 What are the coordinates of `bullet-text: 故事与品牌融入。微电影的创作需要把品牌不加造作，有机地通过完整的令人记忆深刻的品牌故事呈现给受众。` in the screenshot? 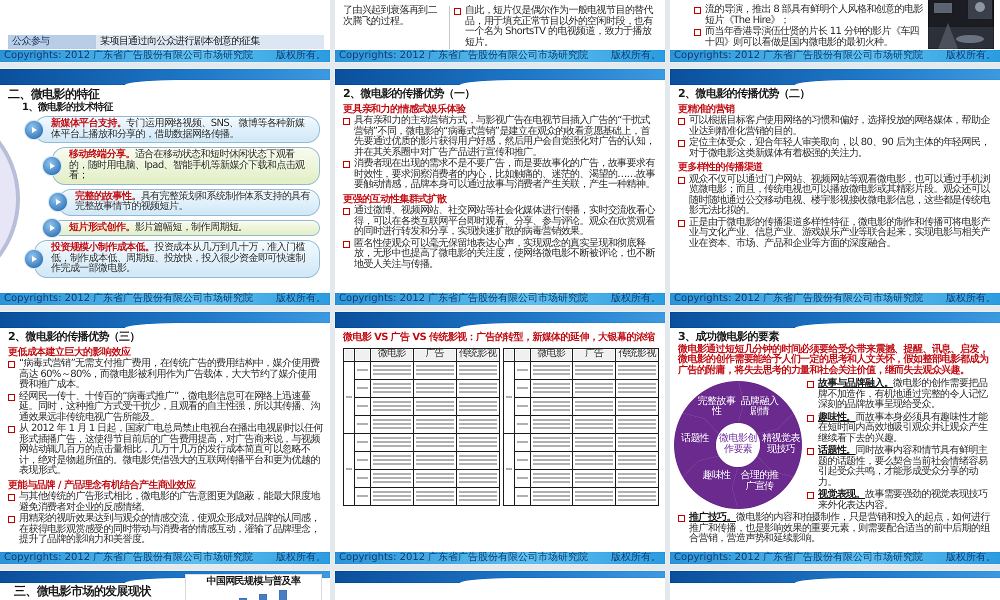 It's located at (903, 395).